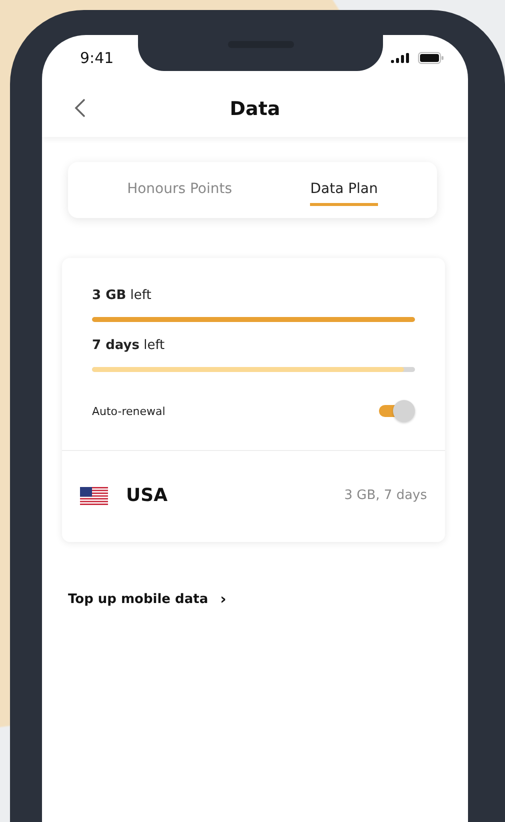 The image size is (505, 822). What do you see at coordinates (344, 190) in the screenshot?
I see `tab: Data Plan` at bounding box center [344, 190].